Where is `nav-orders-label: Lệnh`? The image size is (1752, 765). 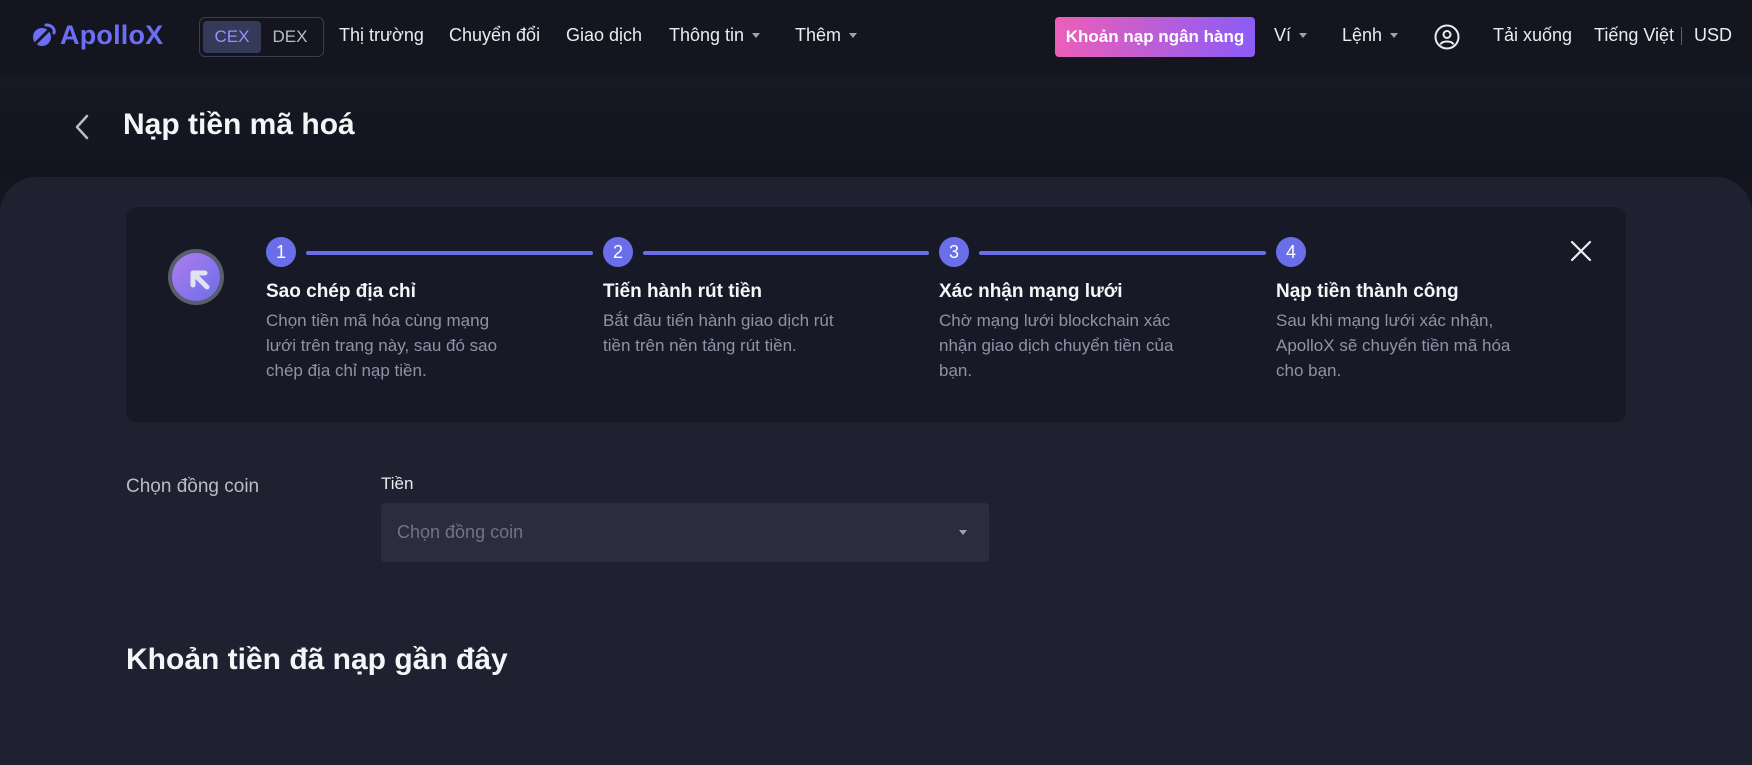 nav-orders-label: Lệnh is located at coordinates (1362, 35).